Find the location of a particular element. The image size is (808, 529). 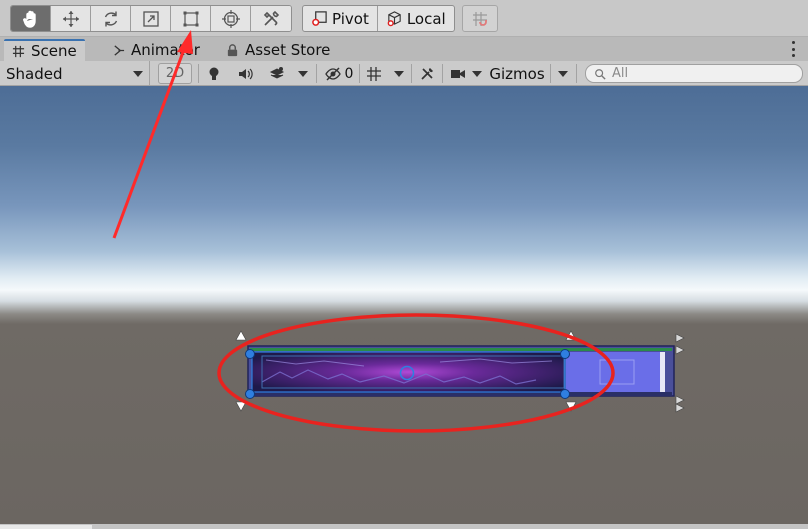

camera-icon is located at coordinates (458, 73).